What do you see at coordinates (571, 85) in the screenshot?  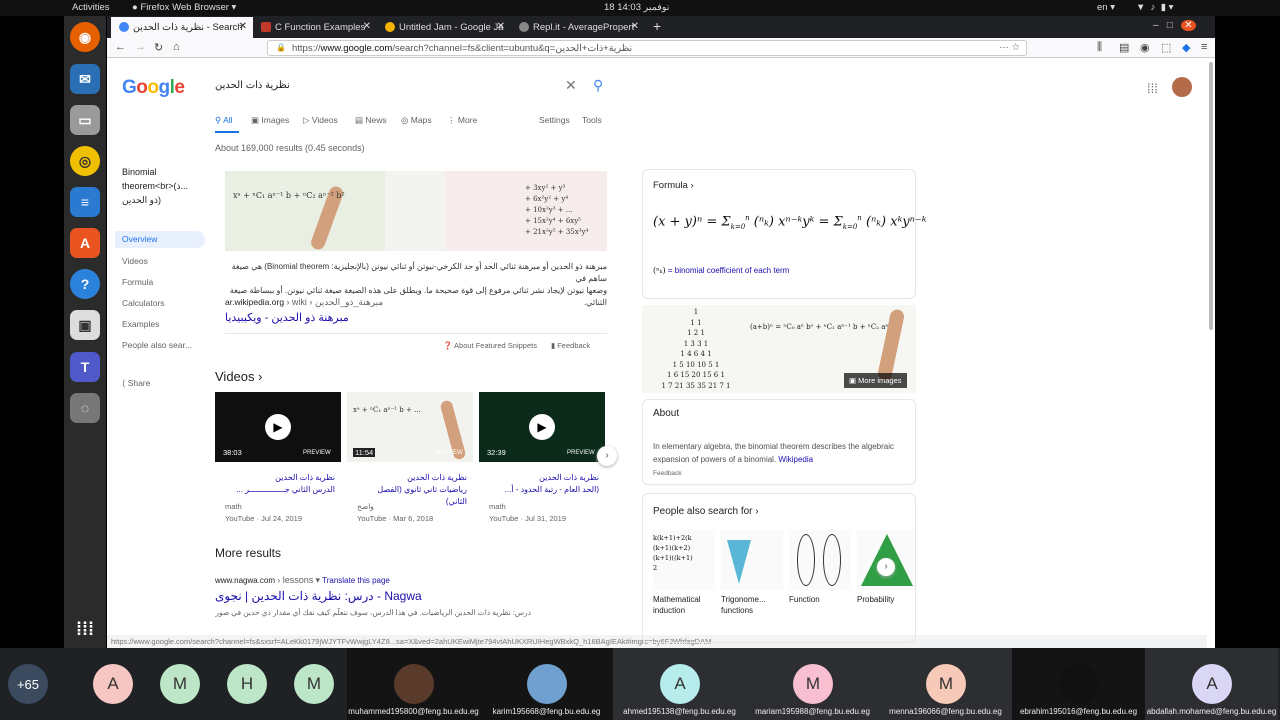 I see `clear-icon: ✕` at bounding box center [571, 85].